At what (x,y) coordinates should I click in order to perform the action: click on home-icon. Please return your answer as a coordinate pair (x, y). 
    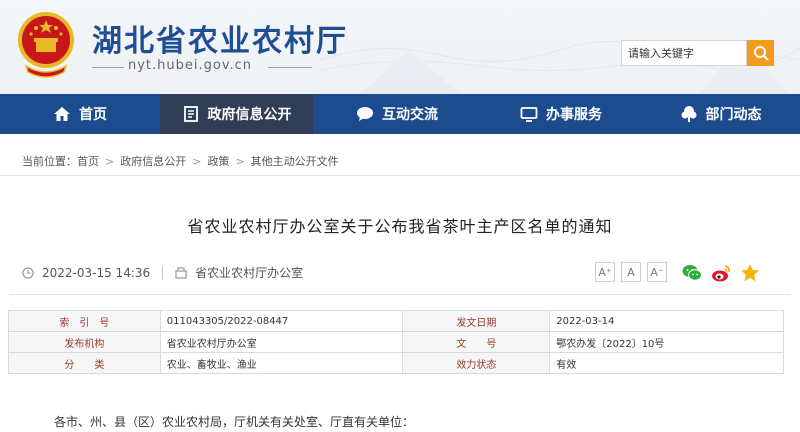
    Looking at the image, I should click on (62, 114).